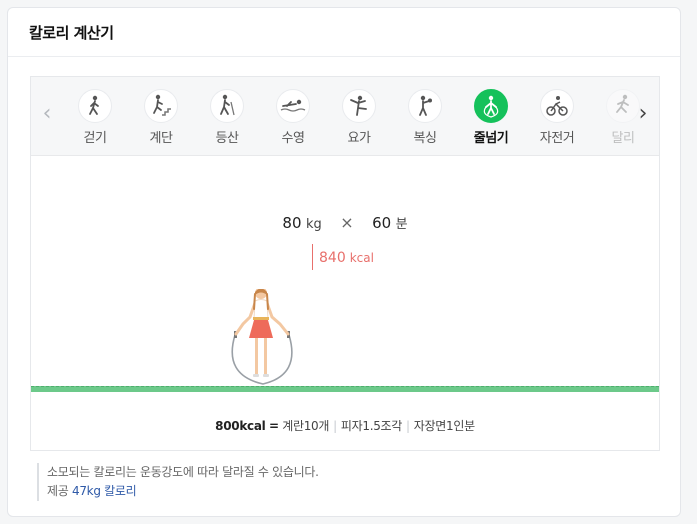  What do you see at coordinates (161, 138) in the screenshot?
I see `tab-label: 계단` at bounding box center [161, 138].